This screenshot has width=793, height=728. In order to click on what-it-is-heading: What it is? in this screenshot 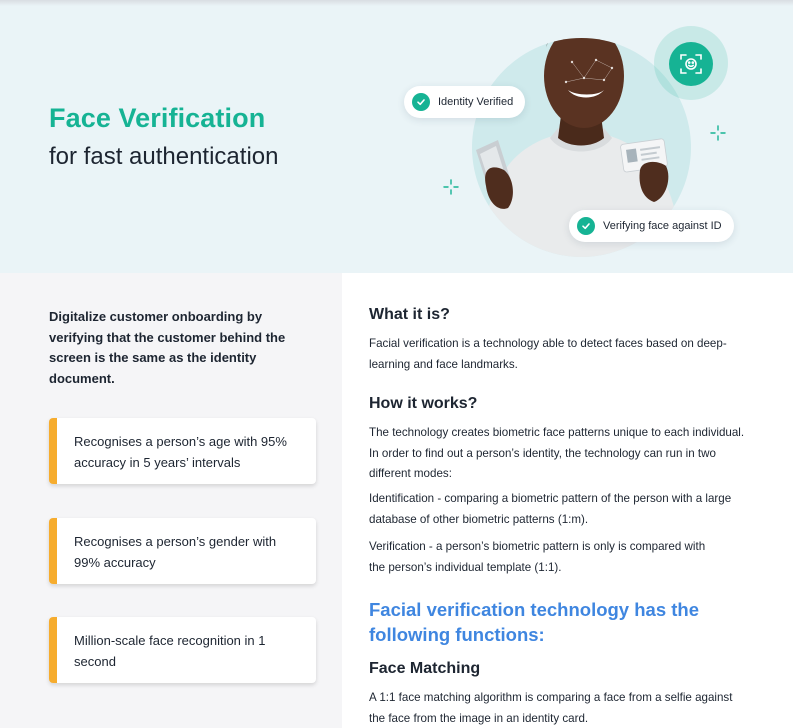, I will do `click(409, 314)`.